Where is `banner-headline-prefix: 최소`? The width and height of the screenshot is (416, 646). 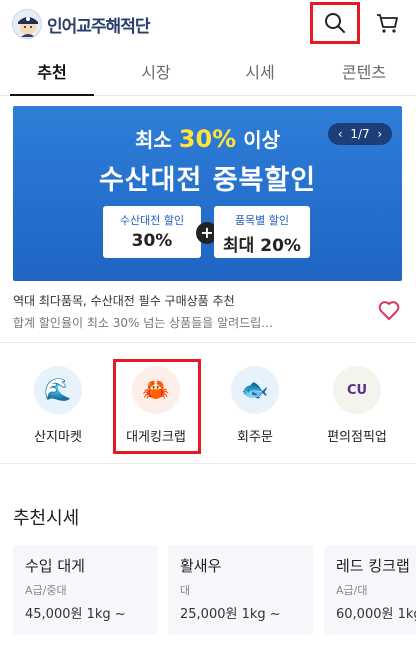 banner-headline-prefix: 최소 is located at coordinates (153, 140).